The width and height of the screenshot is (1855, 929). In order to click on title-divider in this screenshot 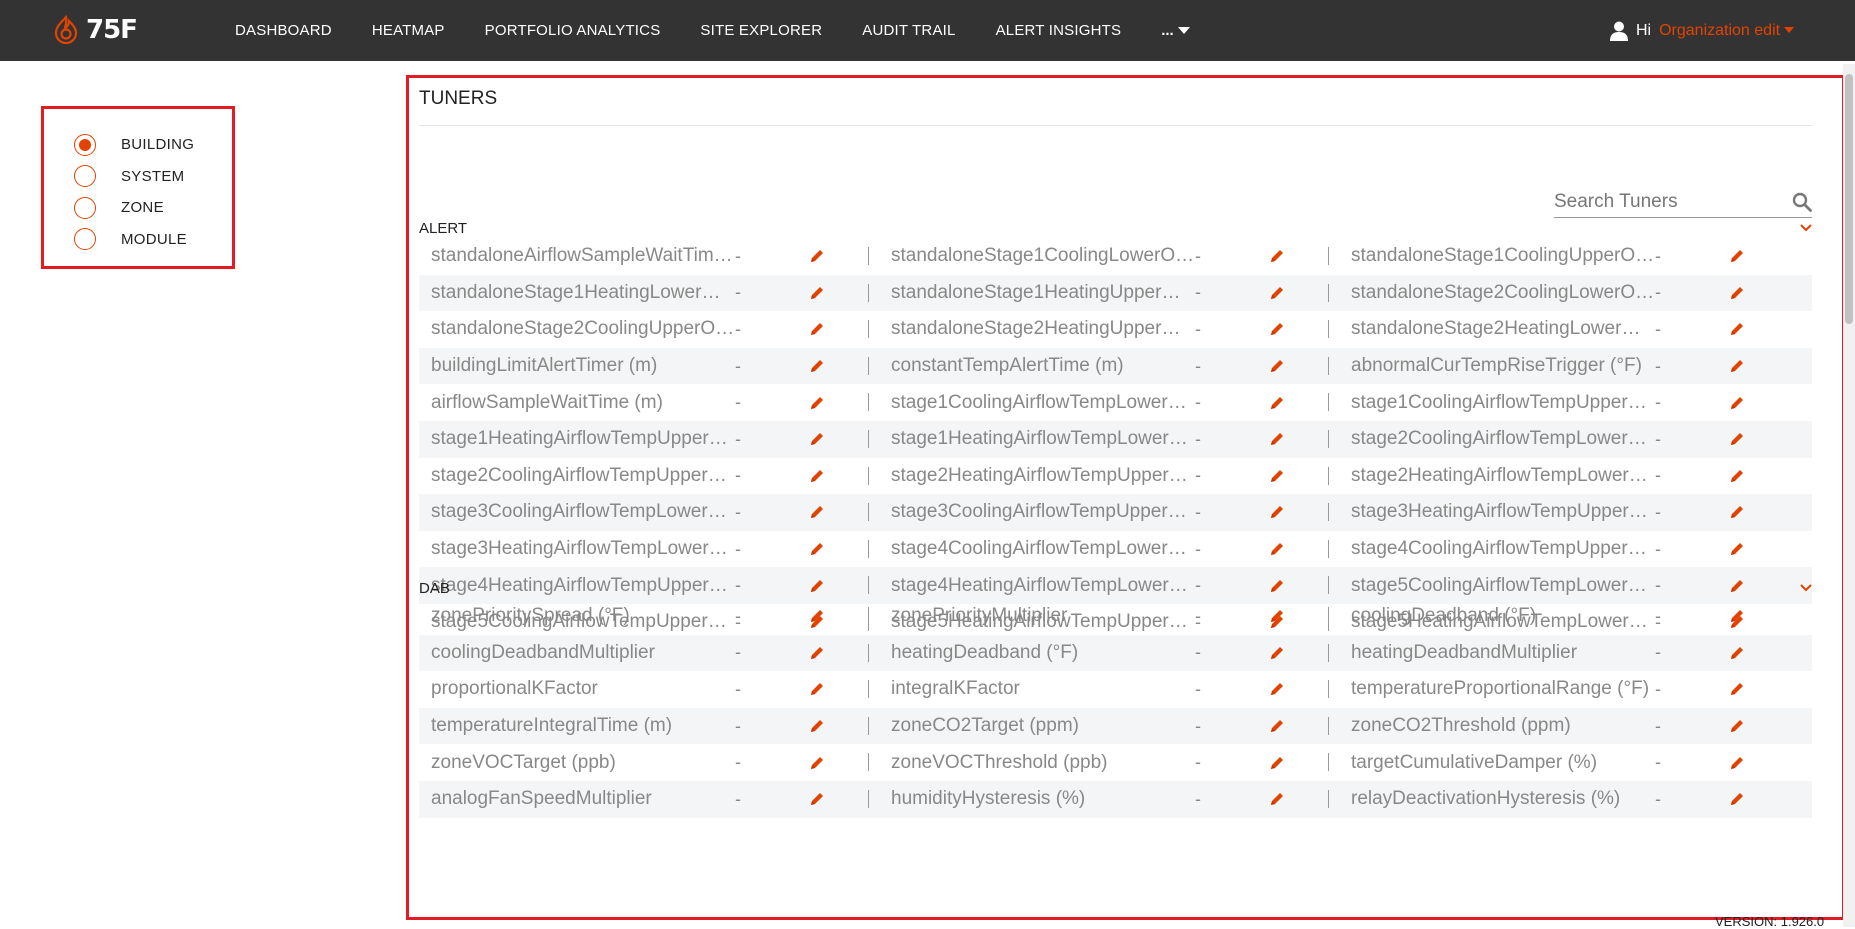, I will do `click(1115, 125)`.